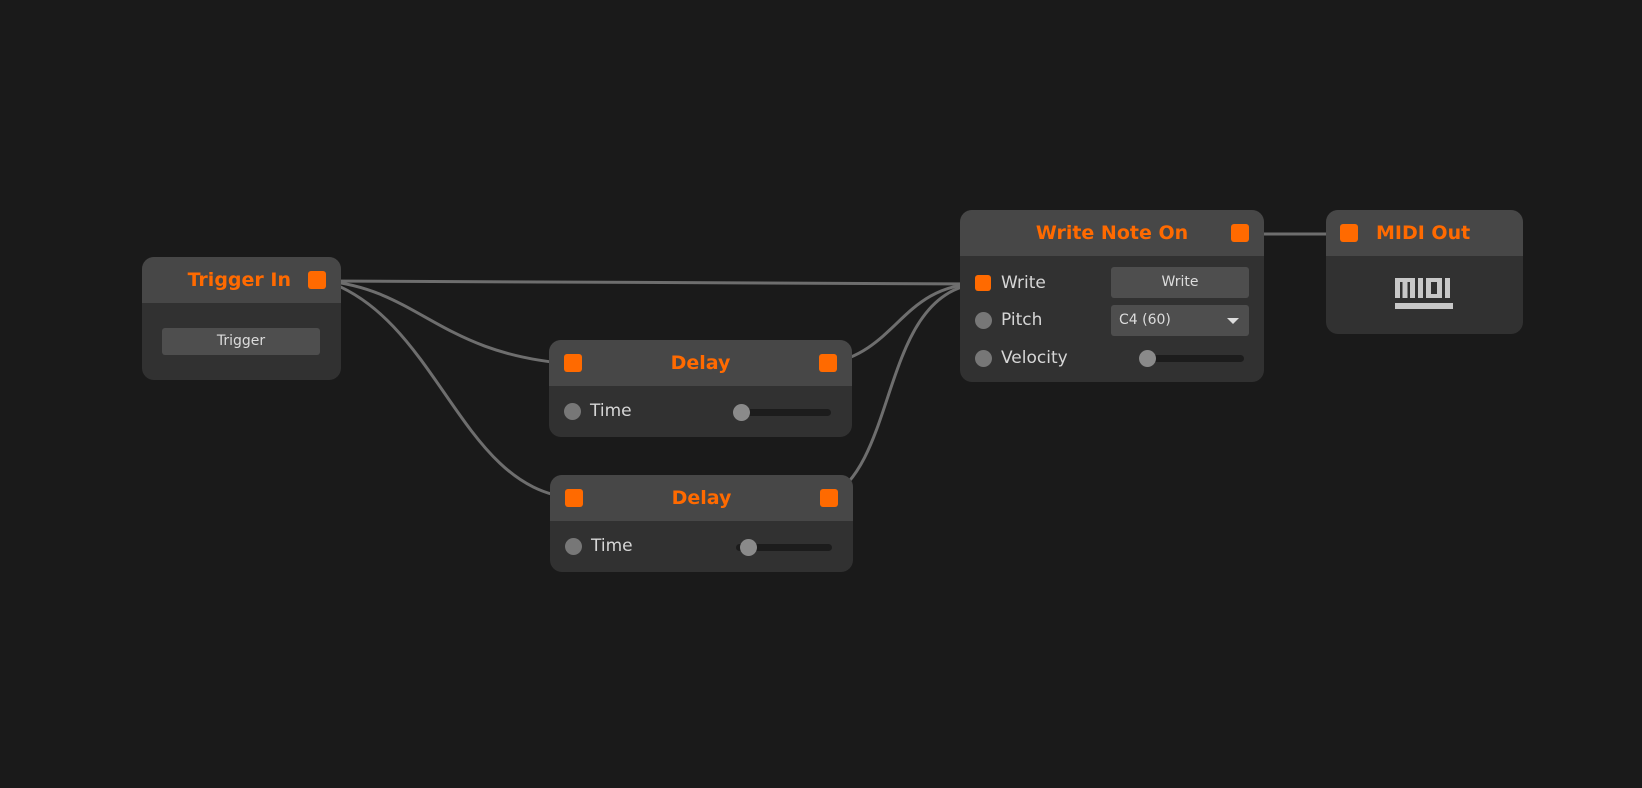 The image size is (1642, 788). What do you see at coordinates (1424, 293) in the screenshot?
I see `midi-logo-icon` at bounding box center [1424, 293].